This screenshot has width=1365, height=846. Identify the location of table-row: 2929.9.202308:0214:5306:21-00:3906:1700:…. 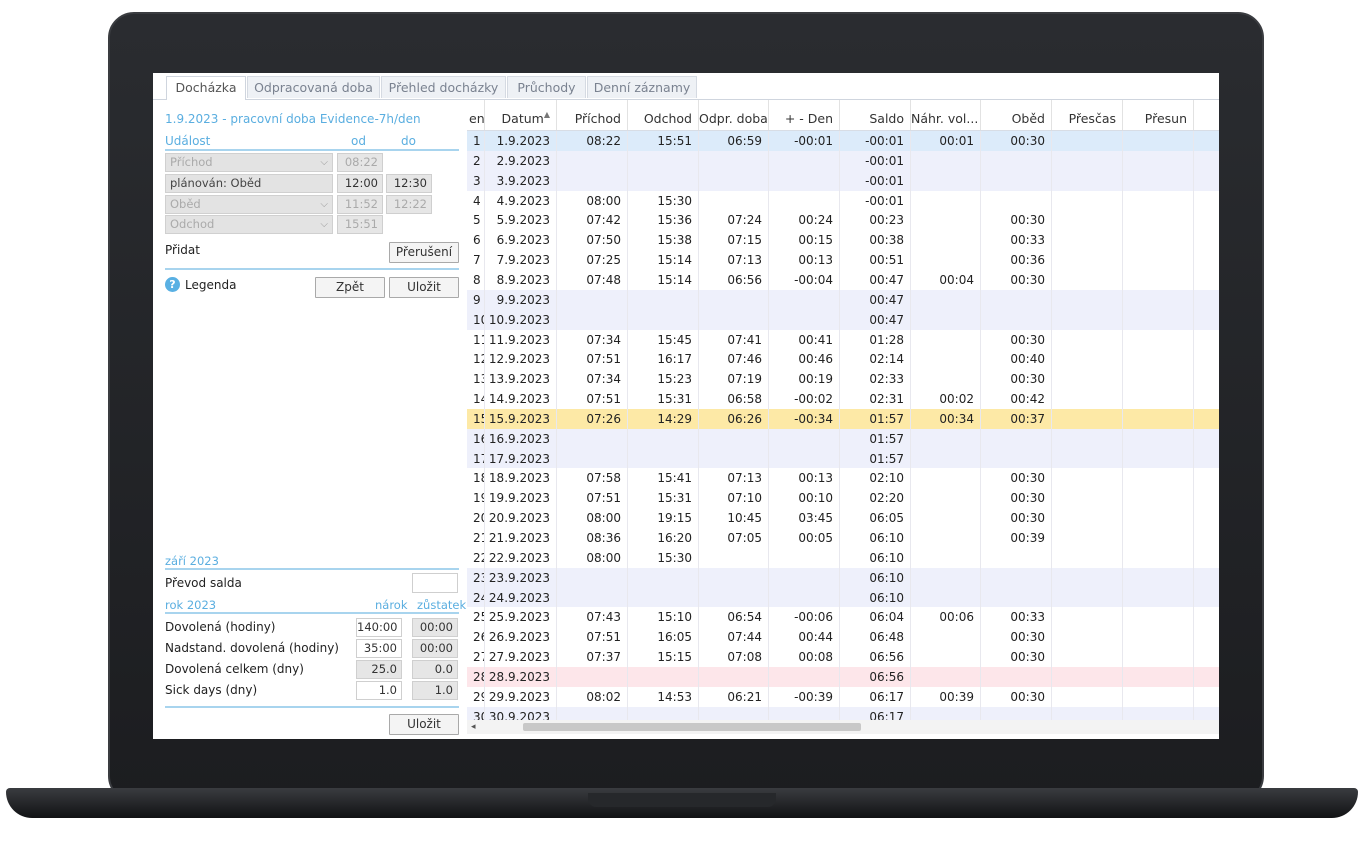
(843, 696).